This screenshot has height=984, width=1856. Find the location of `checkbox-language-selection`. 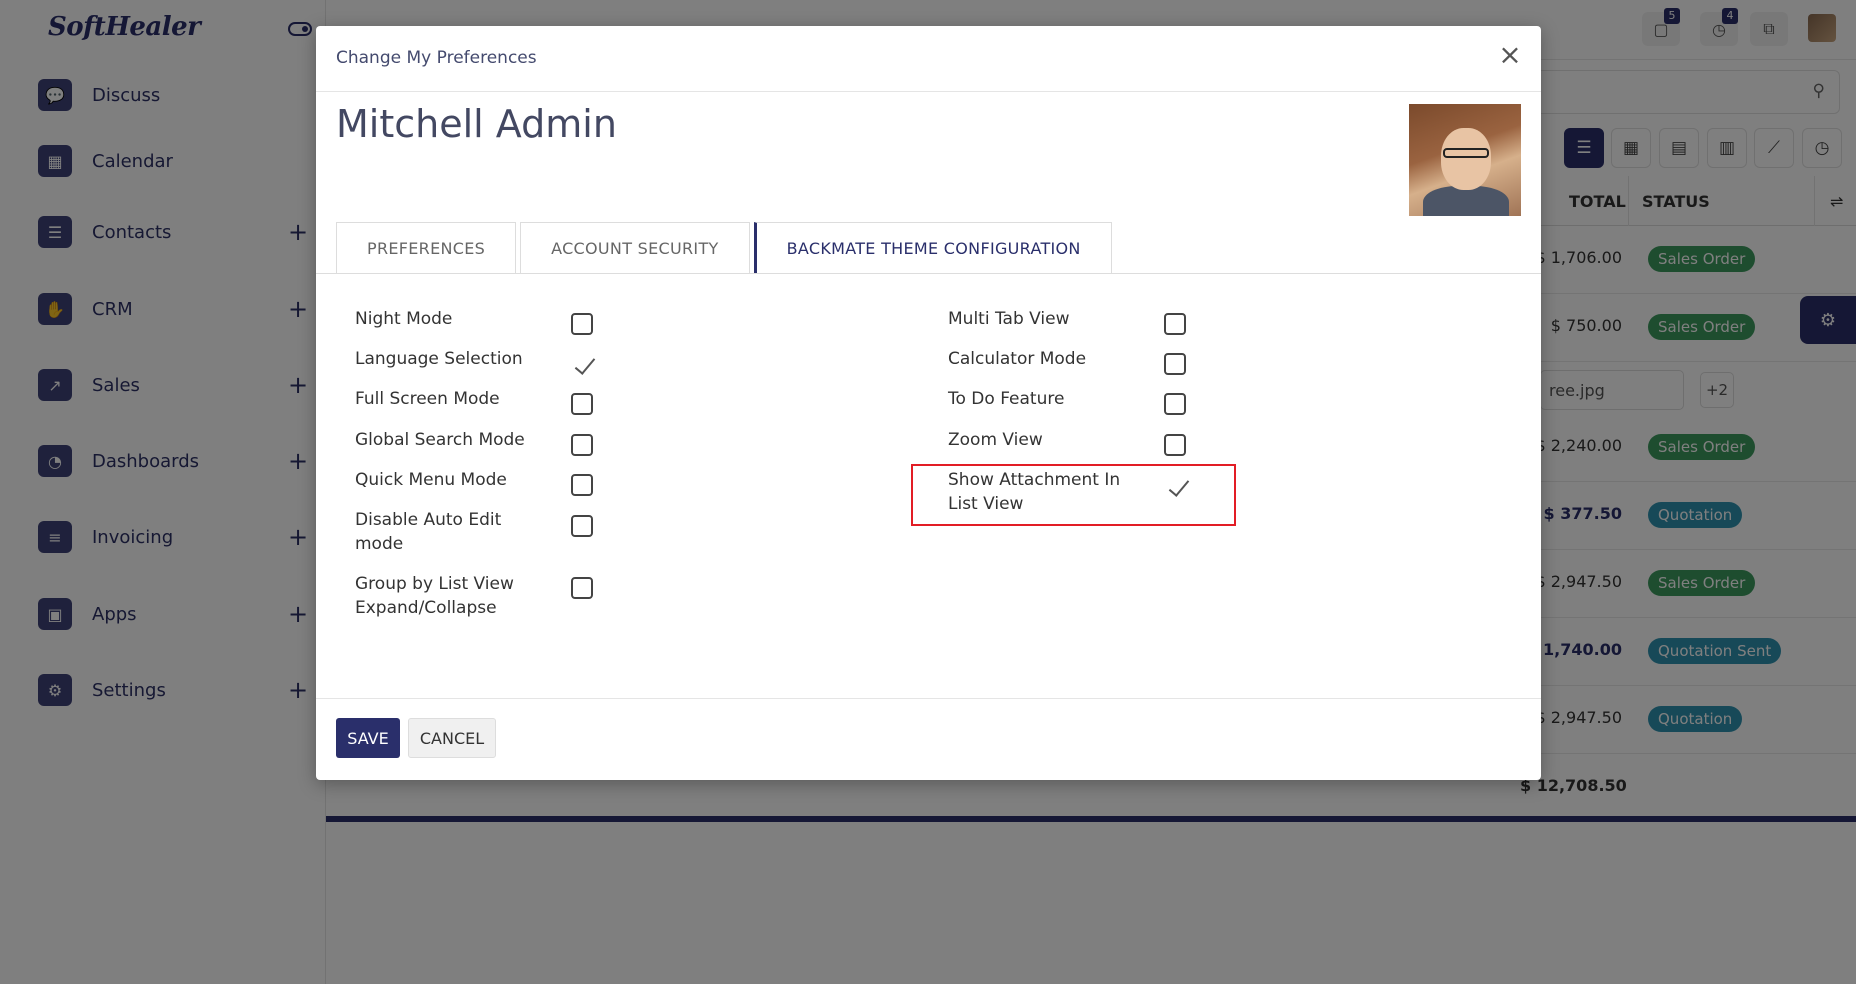

checkbox-language-selection is located at coordinates (584, 366).